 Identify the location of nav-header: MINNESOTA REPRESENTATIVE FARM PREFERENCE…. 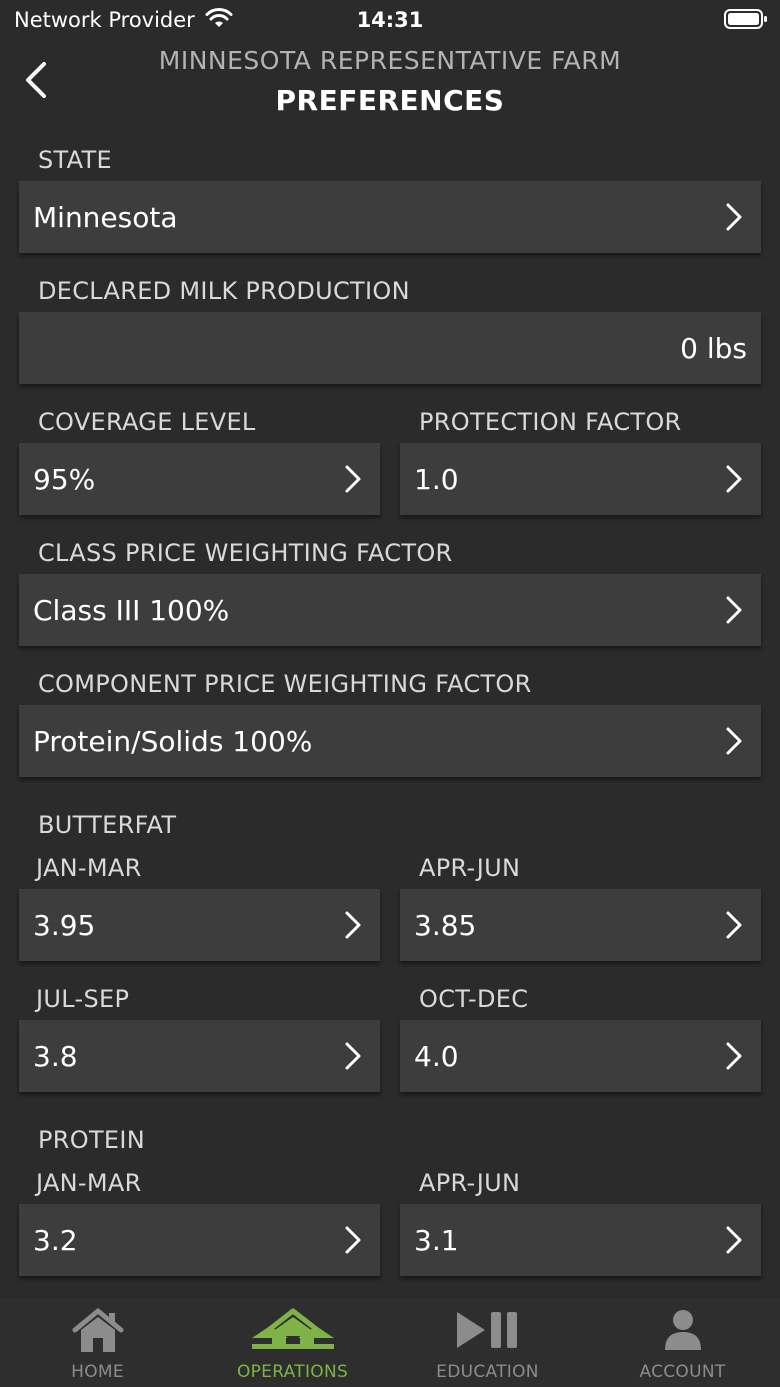
(390, 87).